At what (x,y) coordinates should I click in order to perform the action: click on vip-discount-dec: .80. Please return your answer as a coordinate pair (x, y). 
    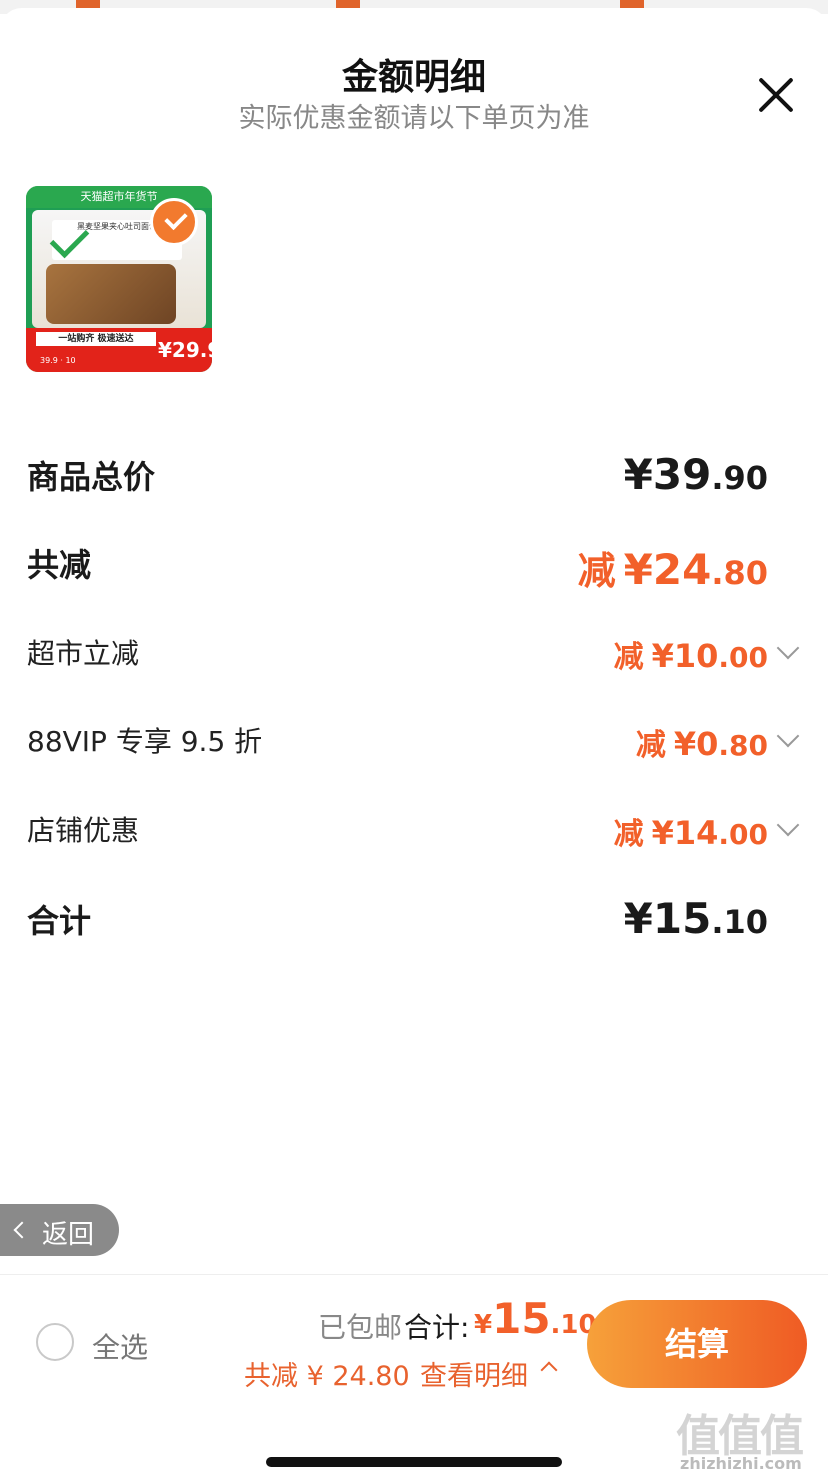
    Looking at the image, I should click on (743, 745).